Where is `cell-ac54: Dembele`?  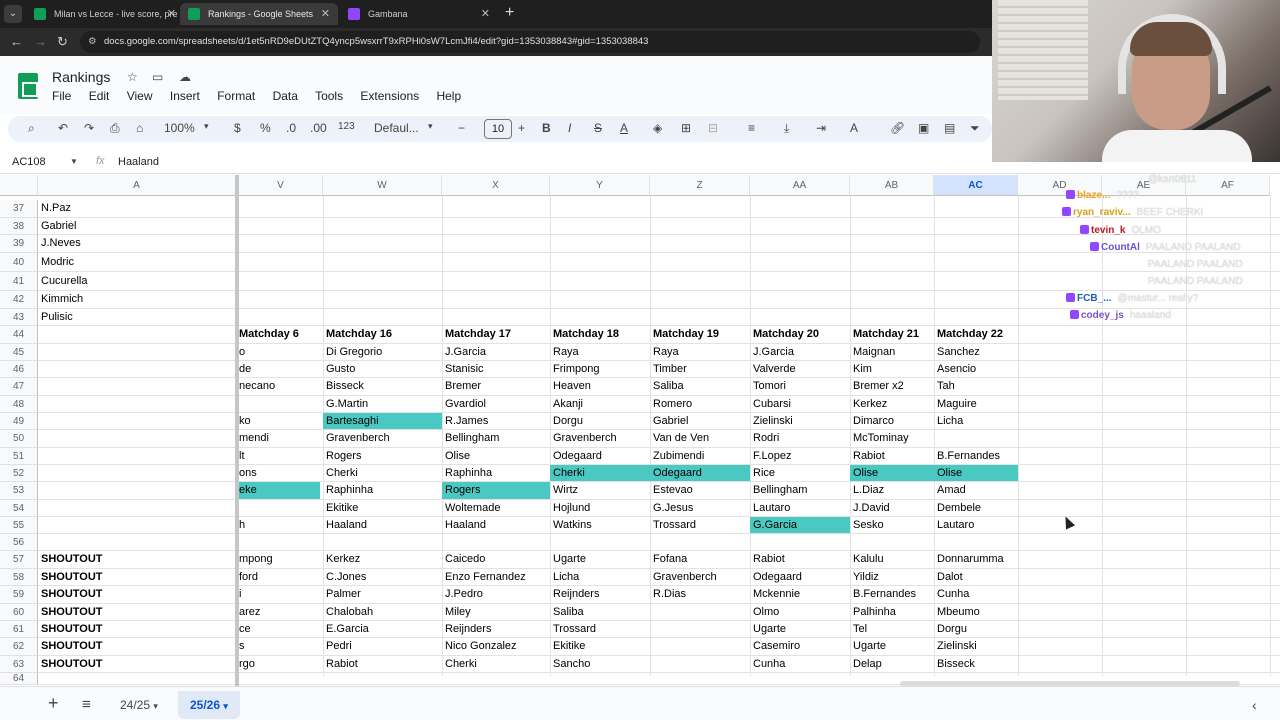 cell-ac54: Dembele is located at coordinates (976, 508).